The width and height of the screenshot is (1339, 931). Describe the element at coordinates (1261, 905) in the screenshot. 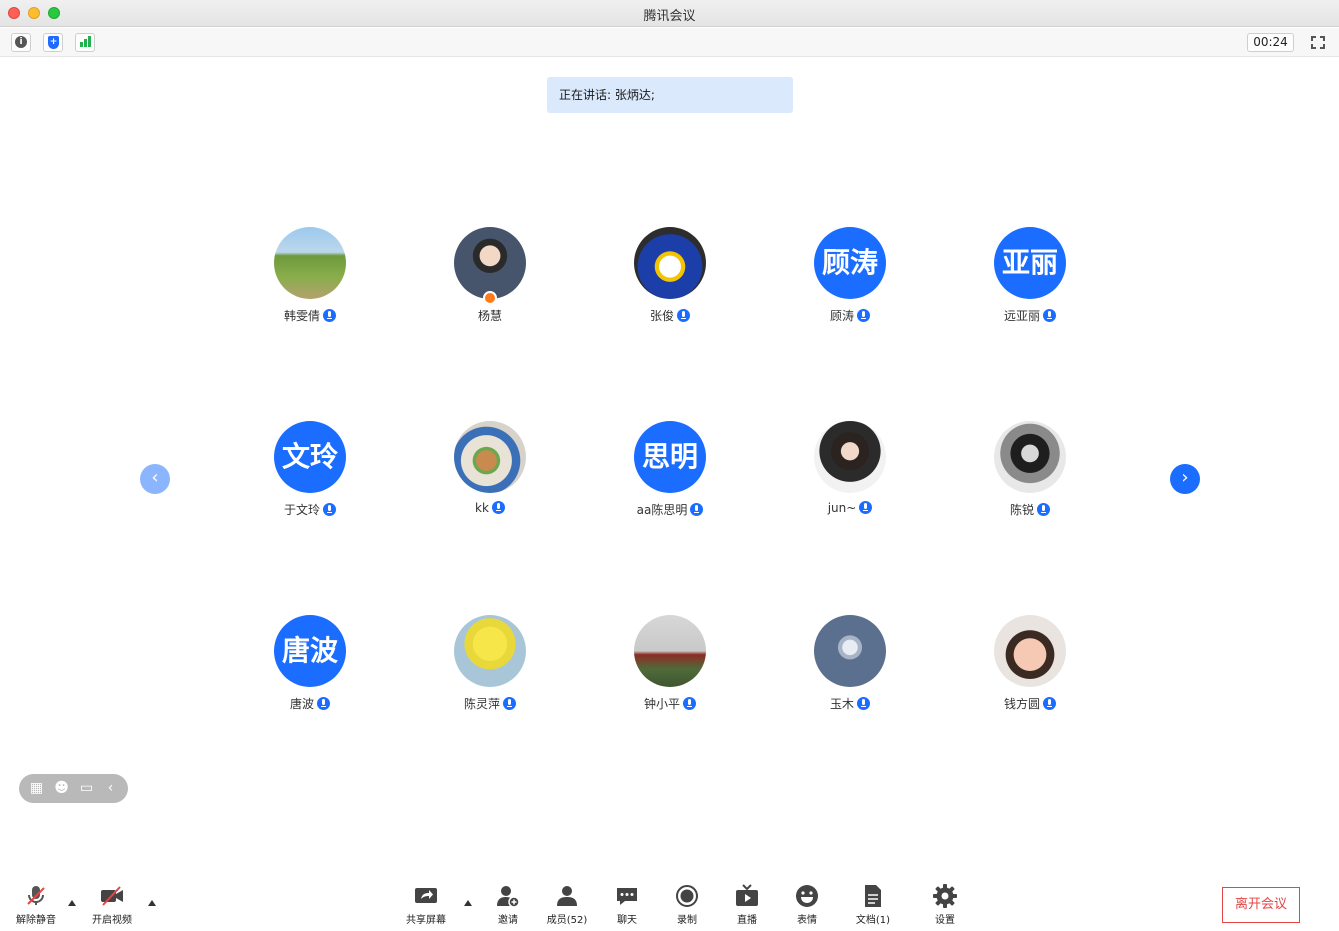

I see `leave-meeting-button: 离开会议` at that location.